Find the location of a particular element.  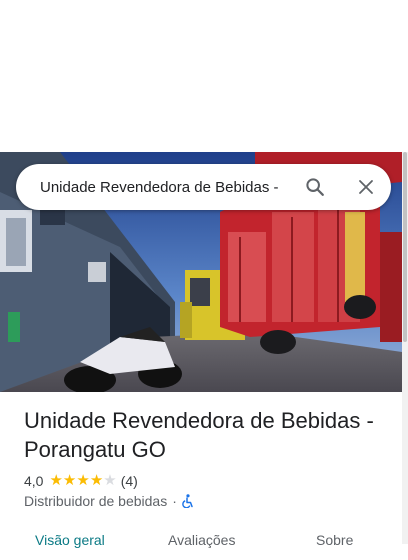

rating-stars: ★ ★ ★ ★ ★ is located at coordinates (82, 481).